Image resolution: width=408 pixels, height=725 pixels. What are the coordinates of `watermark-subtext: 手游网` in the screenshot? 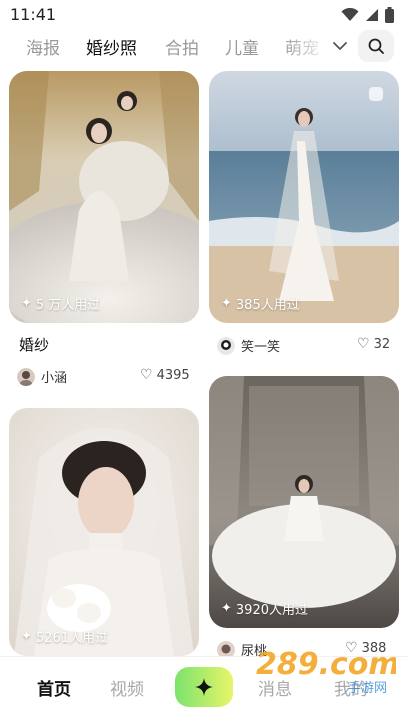 It's located at (367, 688).